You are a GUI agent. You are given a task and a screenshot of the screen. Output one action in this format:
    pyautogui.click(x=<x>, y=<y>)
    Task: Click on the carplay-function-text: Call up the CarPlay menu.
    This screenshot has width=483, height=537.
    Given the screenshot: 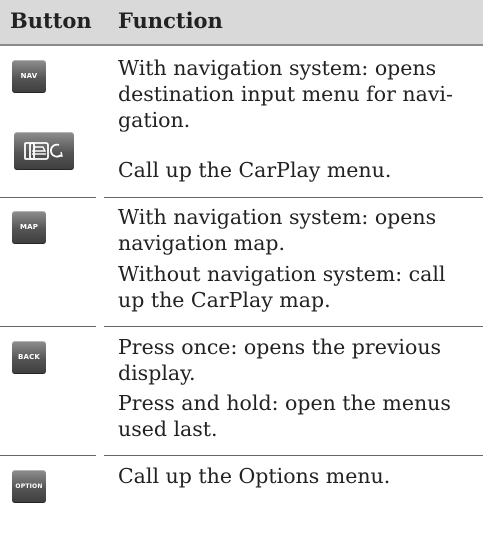 What is the action you would take?
    pyautogui.click(x=255, y=170)
    